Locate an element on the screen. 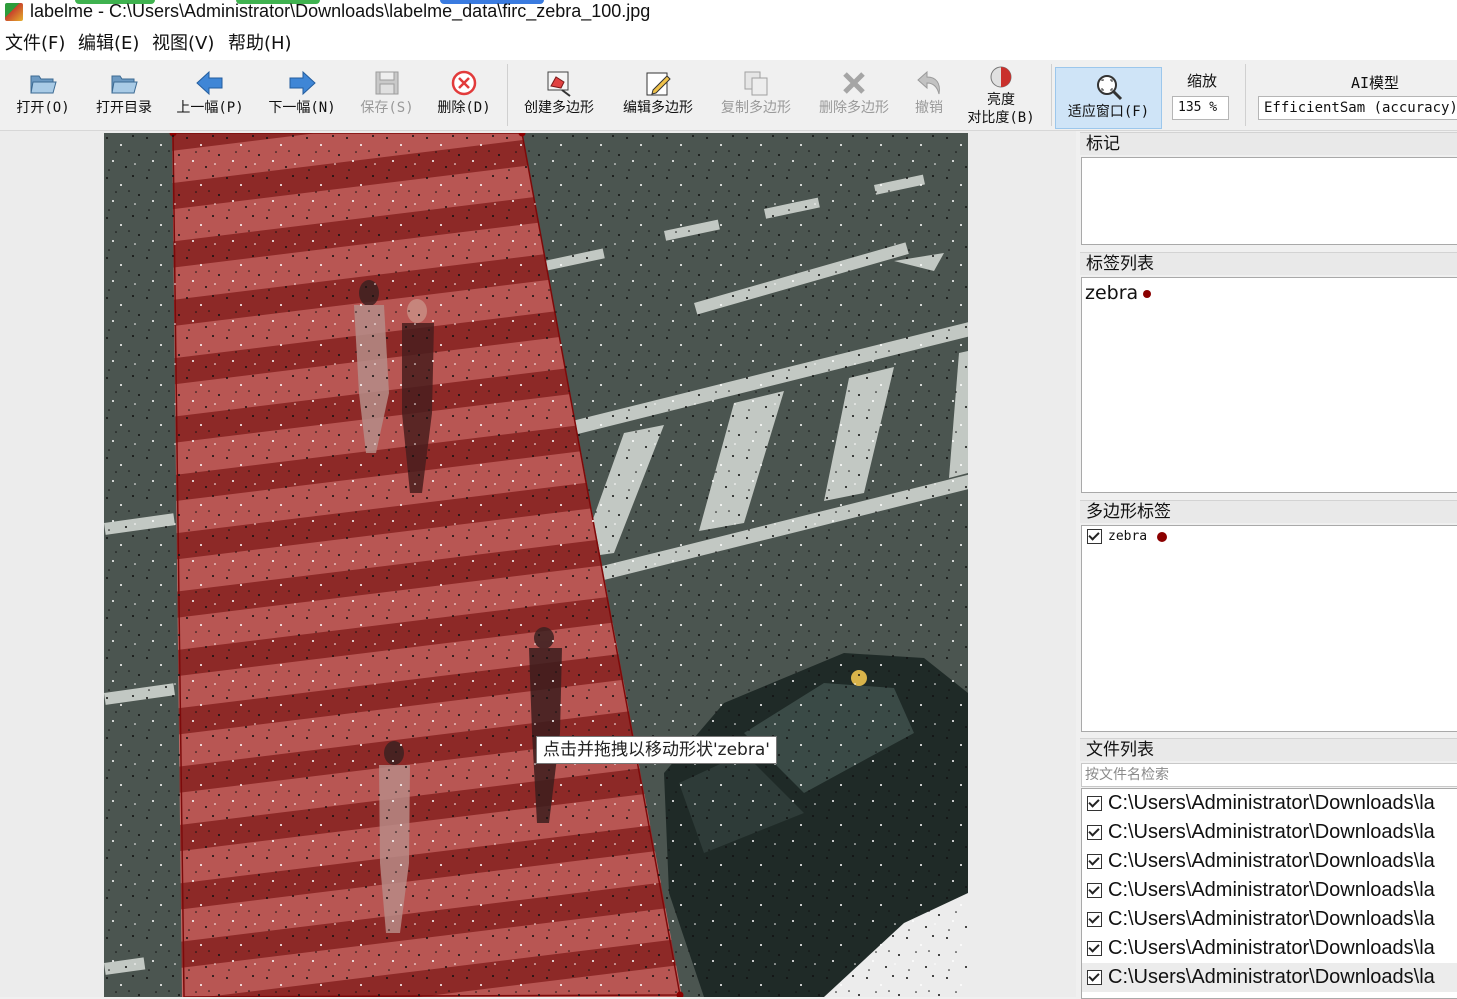  open-button: 打开(O) is located at coordinates (43, 94).